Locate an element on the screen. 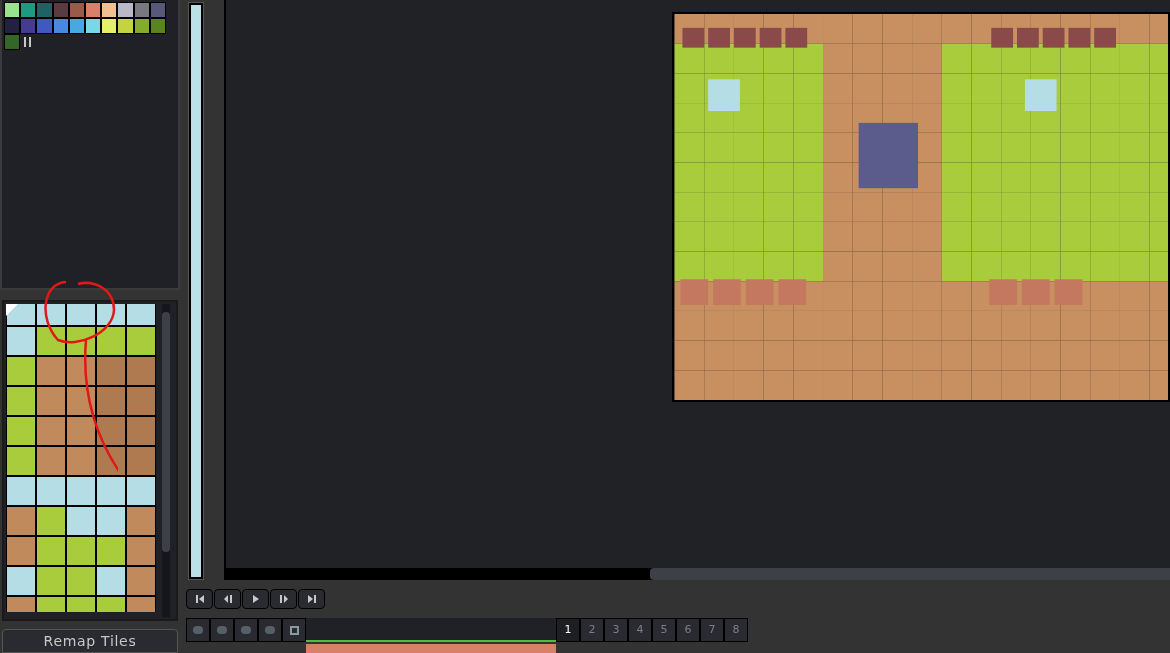 The image size is (1170, 653). play-button is located at coordinates (255, 599).